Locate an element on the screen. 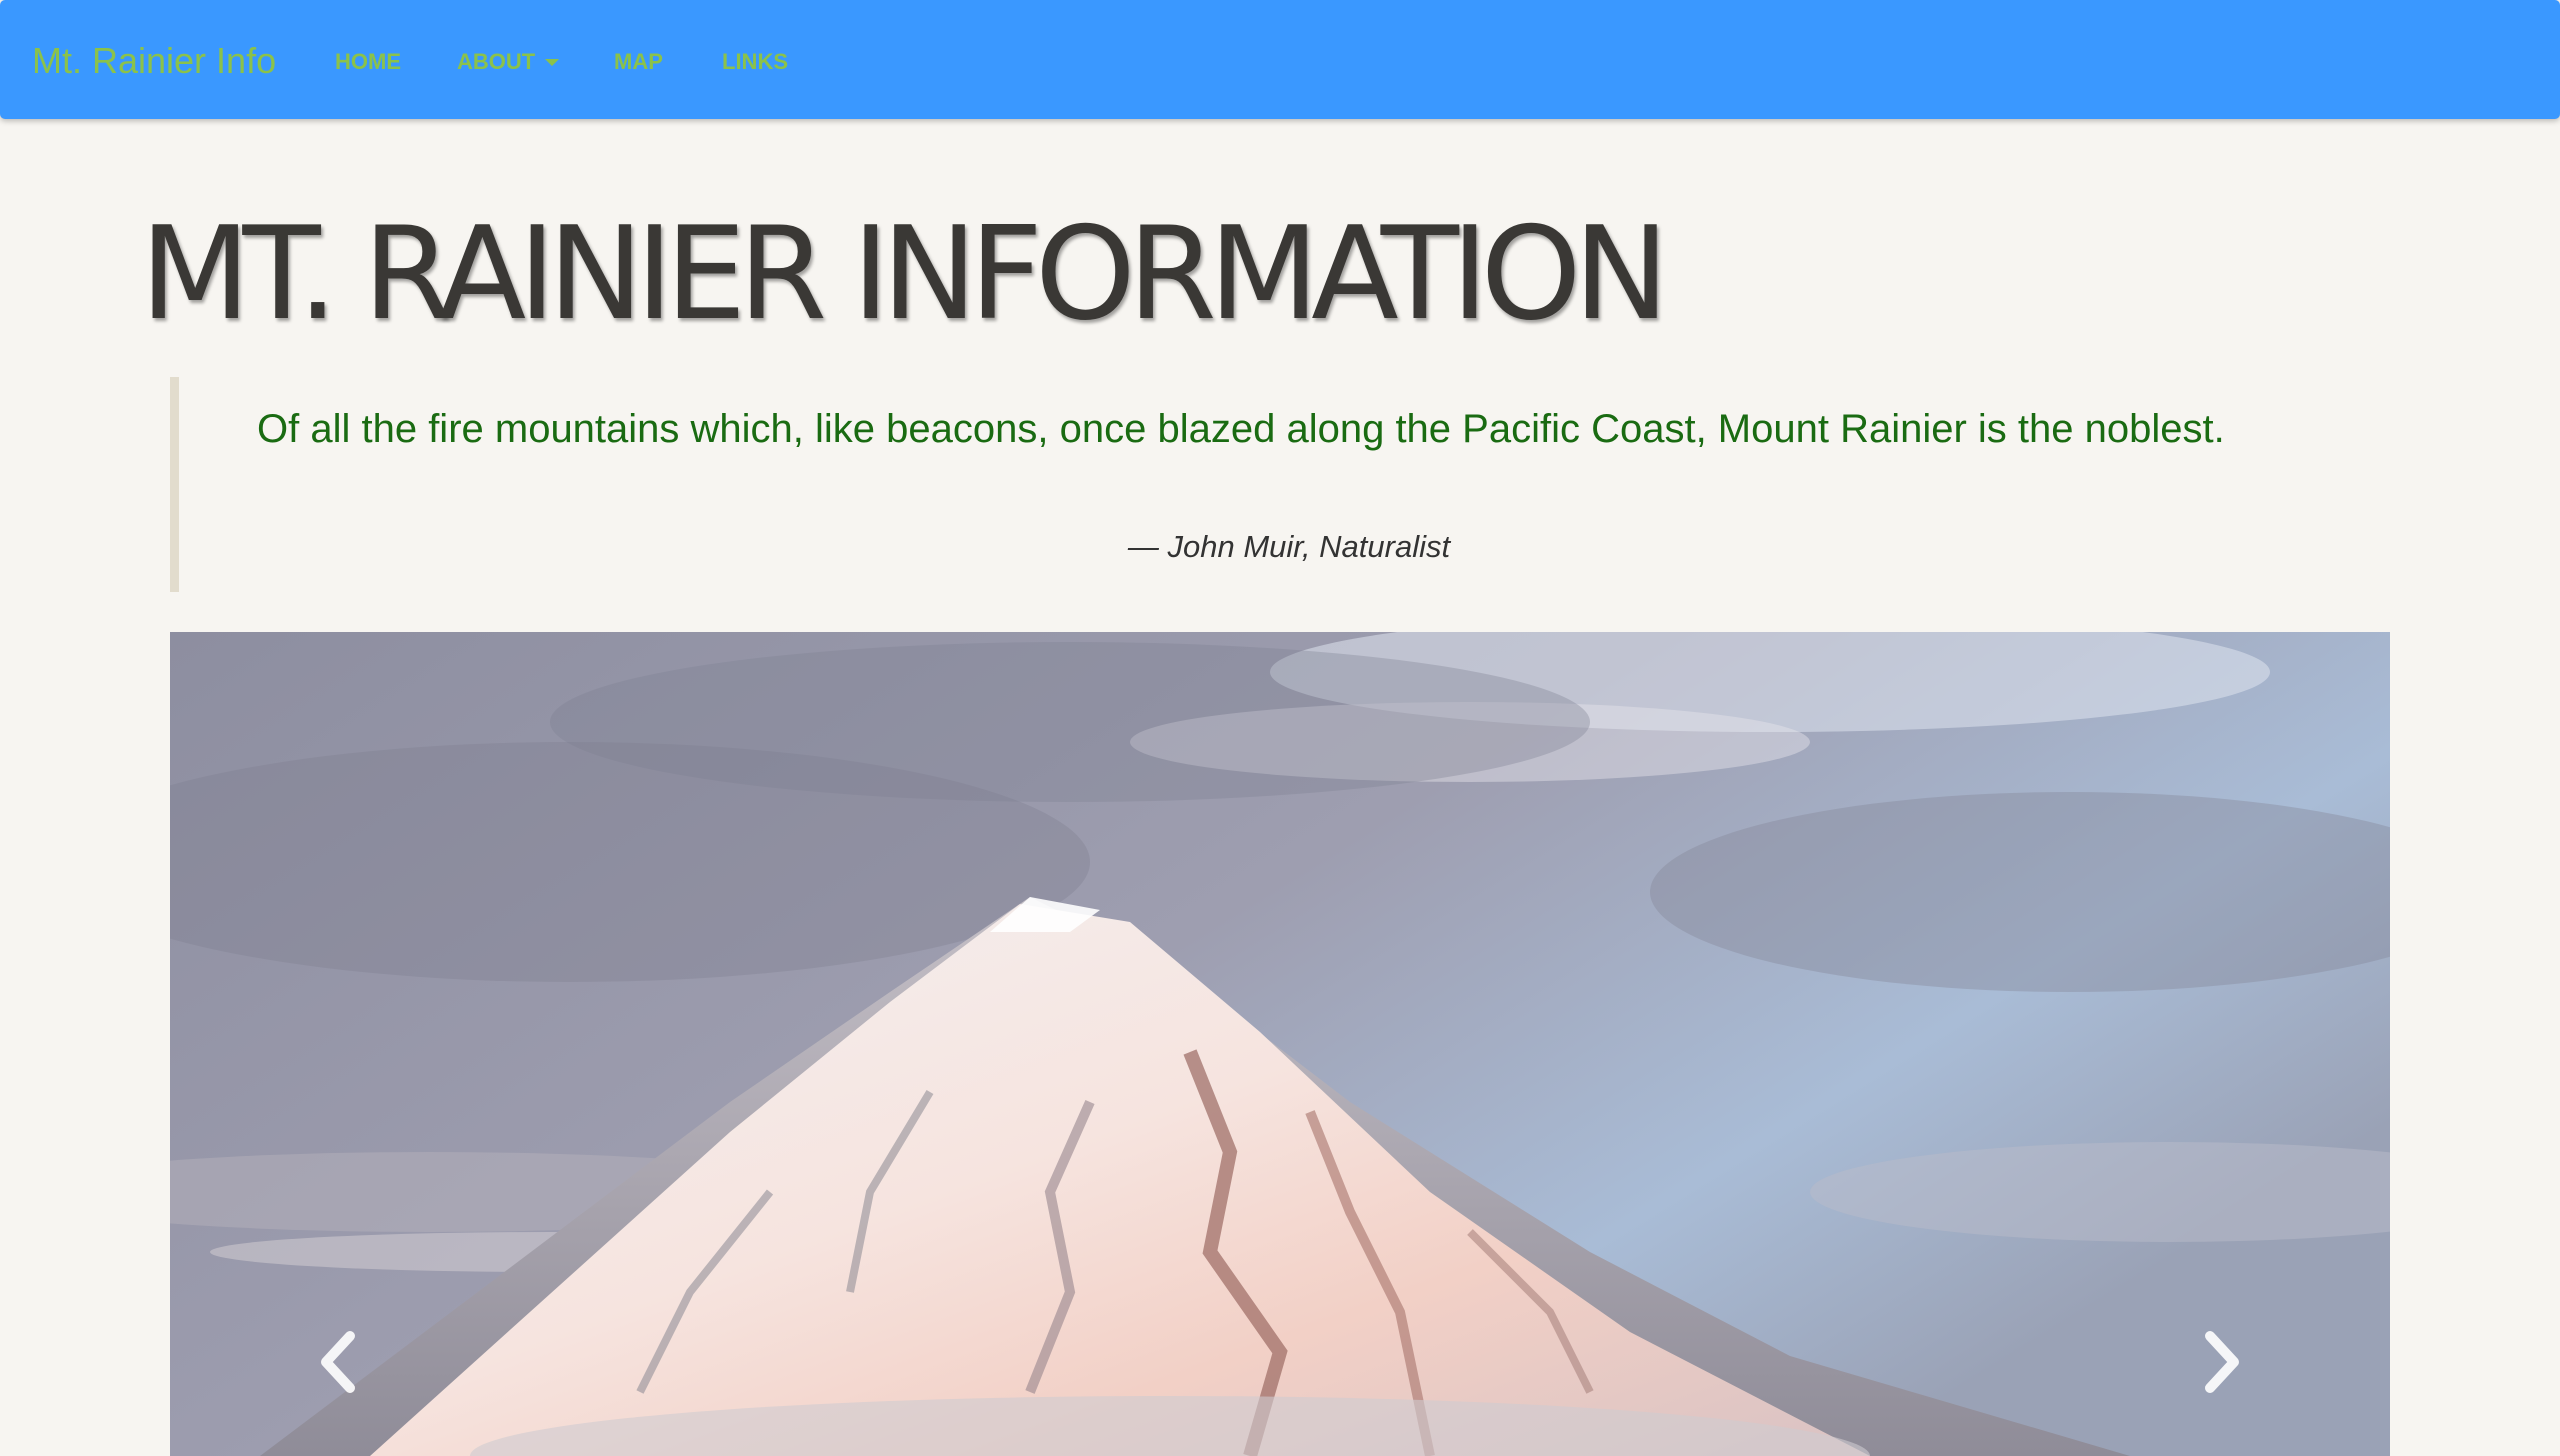 This screenshot has height=1456, width=2560. nav-links: LINKS is located at coordinates (755, 59).